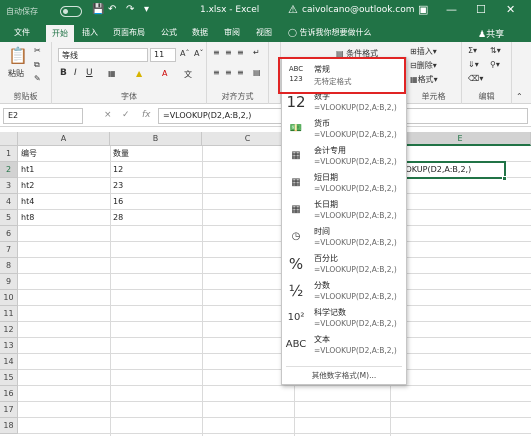 The height and width of the screenshot is (436, 531). What do you see at coordinates (9, 266) in the screenshot?
I see `row-header-8: 8` at bounding box center [9, 266].